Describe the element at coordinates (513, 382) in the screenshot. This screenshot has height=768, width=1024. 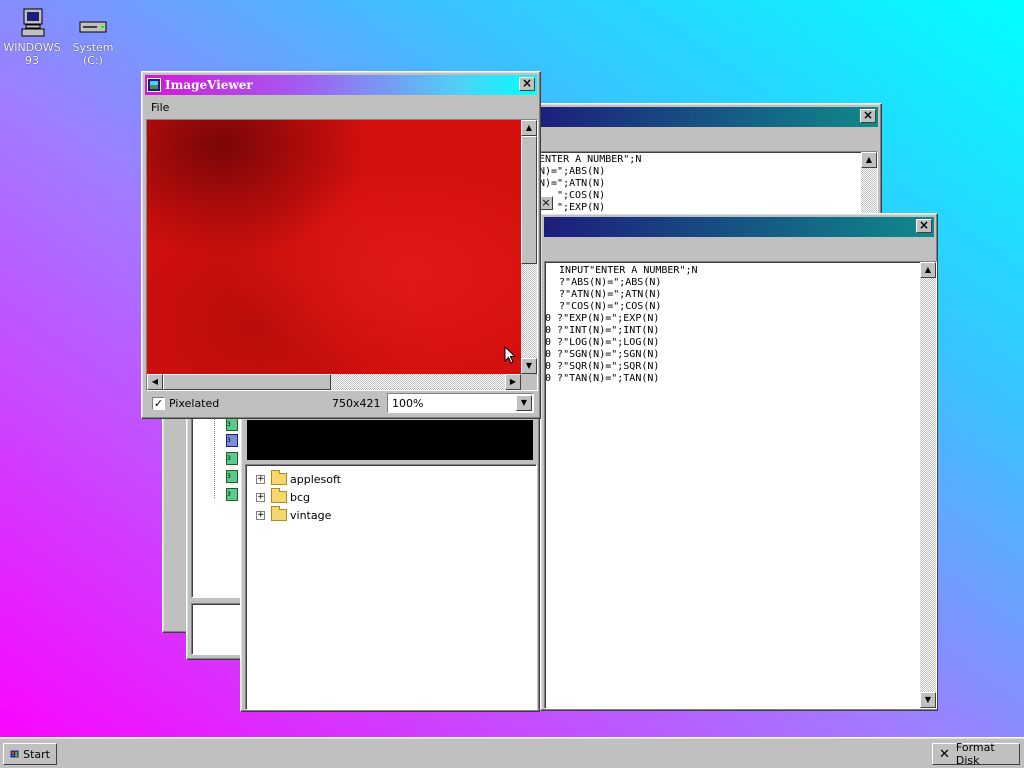
I see `scroll-right-icon: ▶` at that location.